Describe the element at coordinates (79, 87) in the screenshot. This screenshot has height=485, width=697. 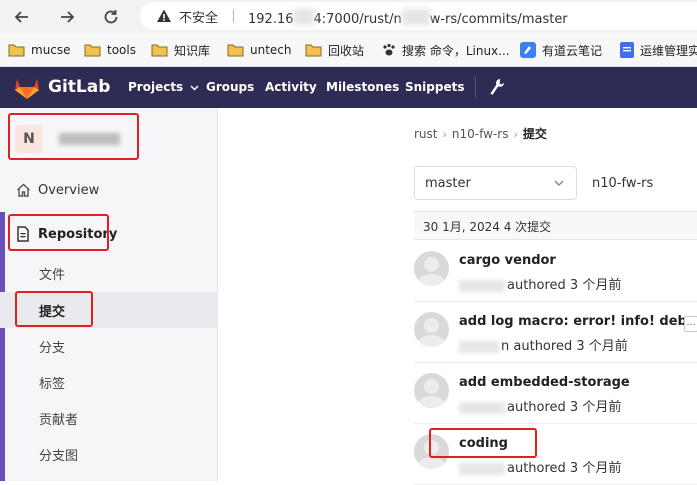
I see `gitlab-brand: GitLab` at that location.